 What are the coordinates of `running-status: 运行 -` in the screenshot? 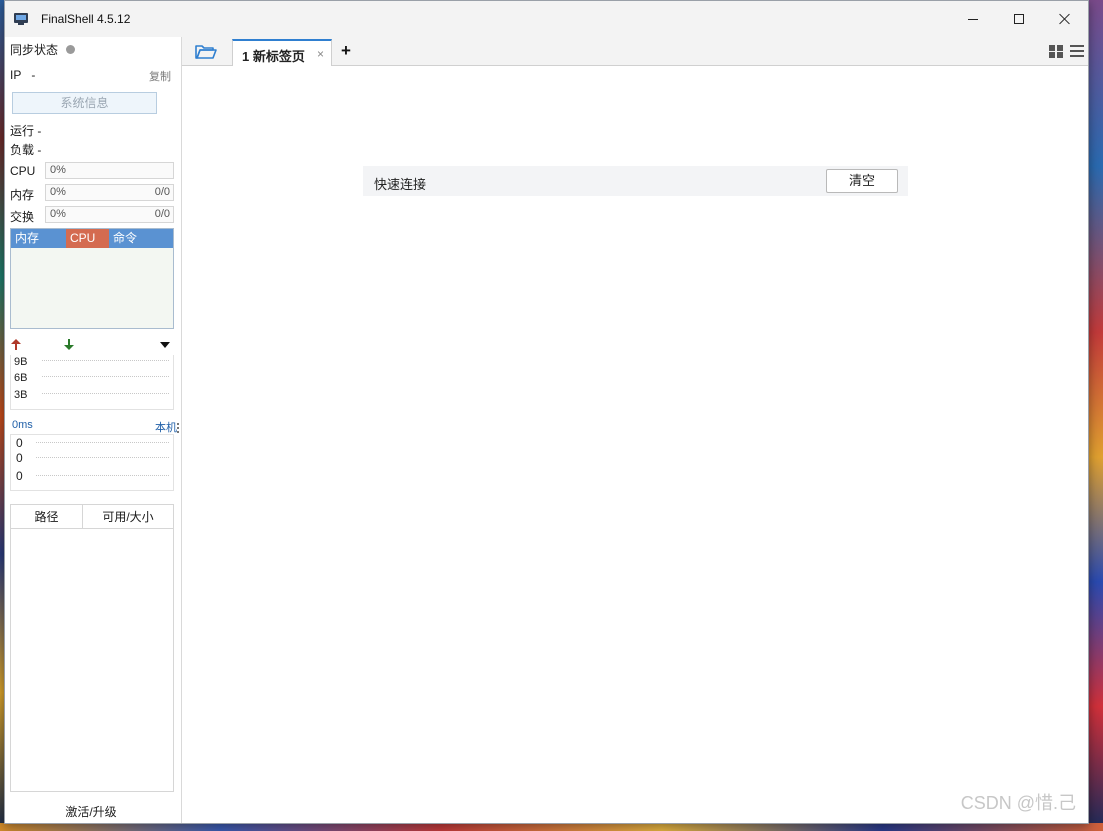 It's located at (26, 131).